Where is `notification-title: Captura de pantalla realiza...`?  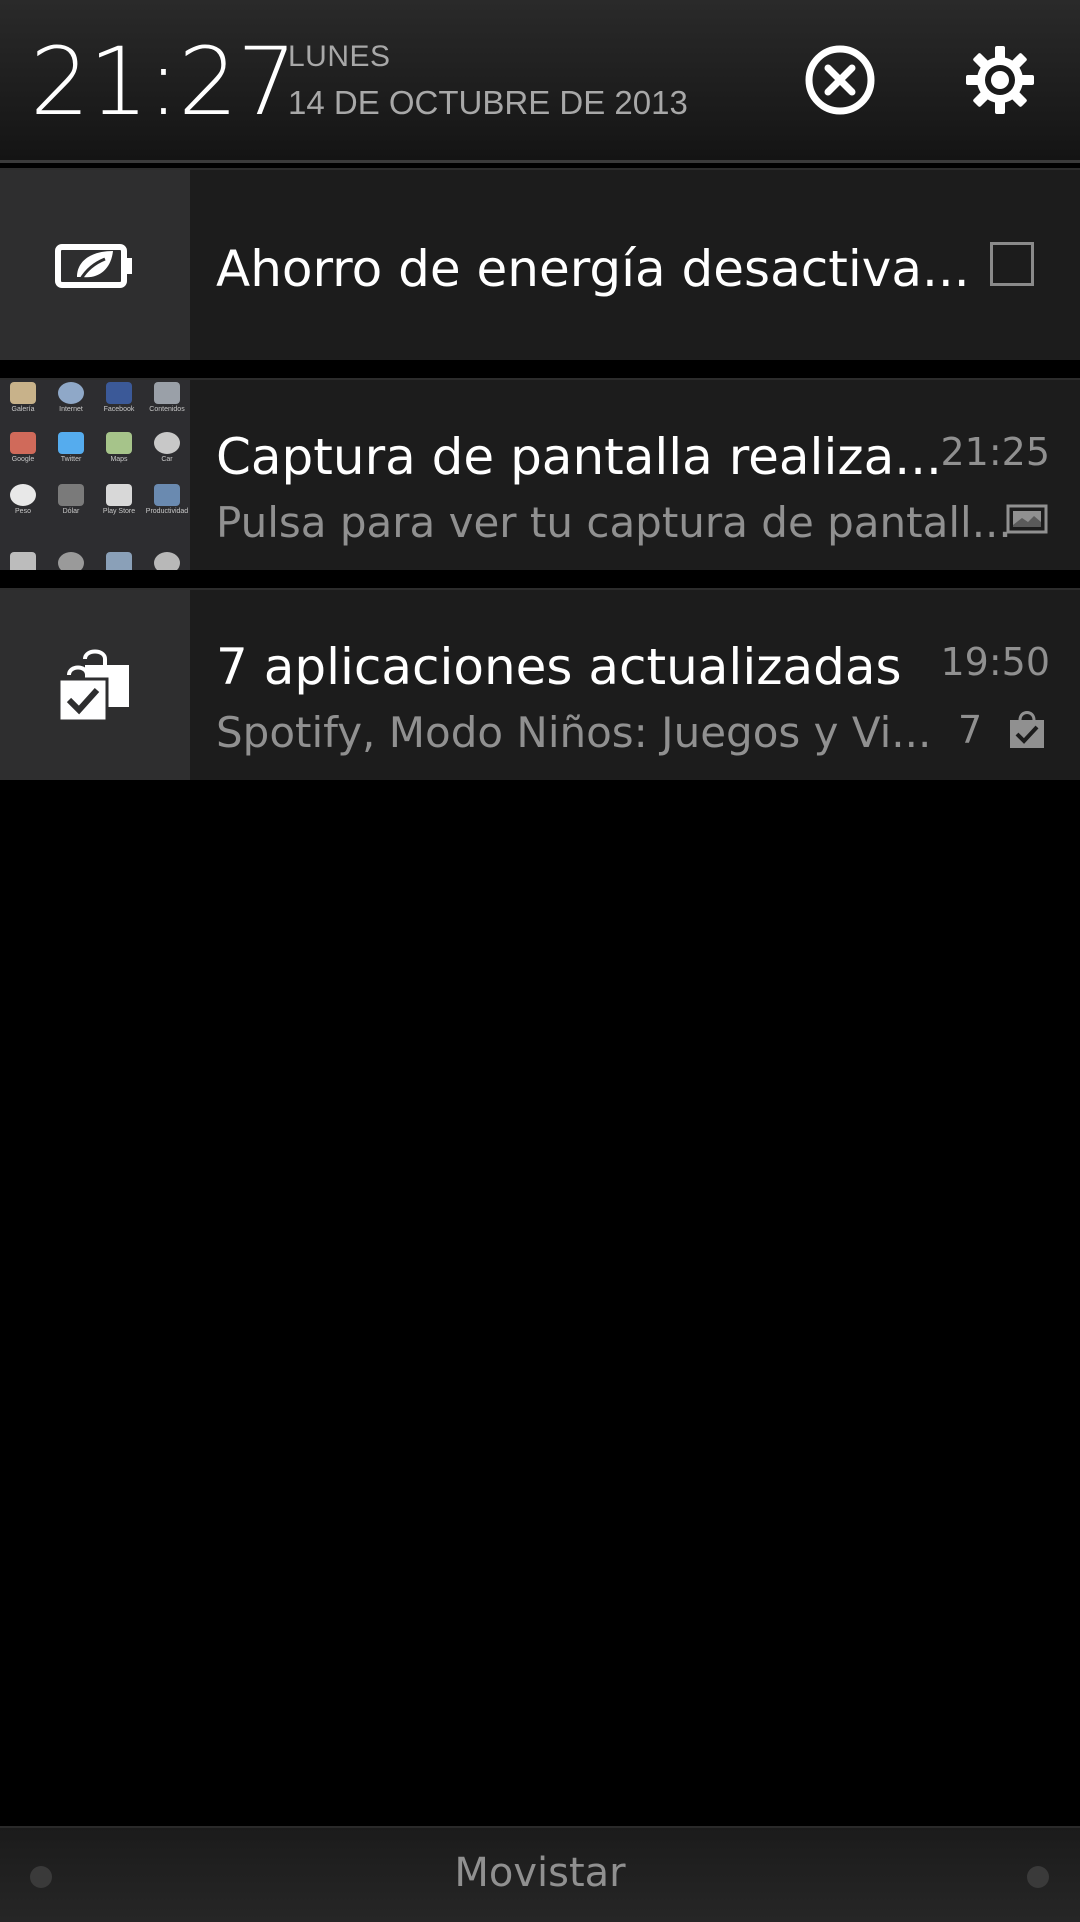 notification-title: Captura de pantalla realiza... is located at coordinates (579, 457).